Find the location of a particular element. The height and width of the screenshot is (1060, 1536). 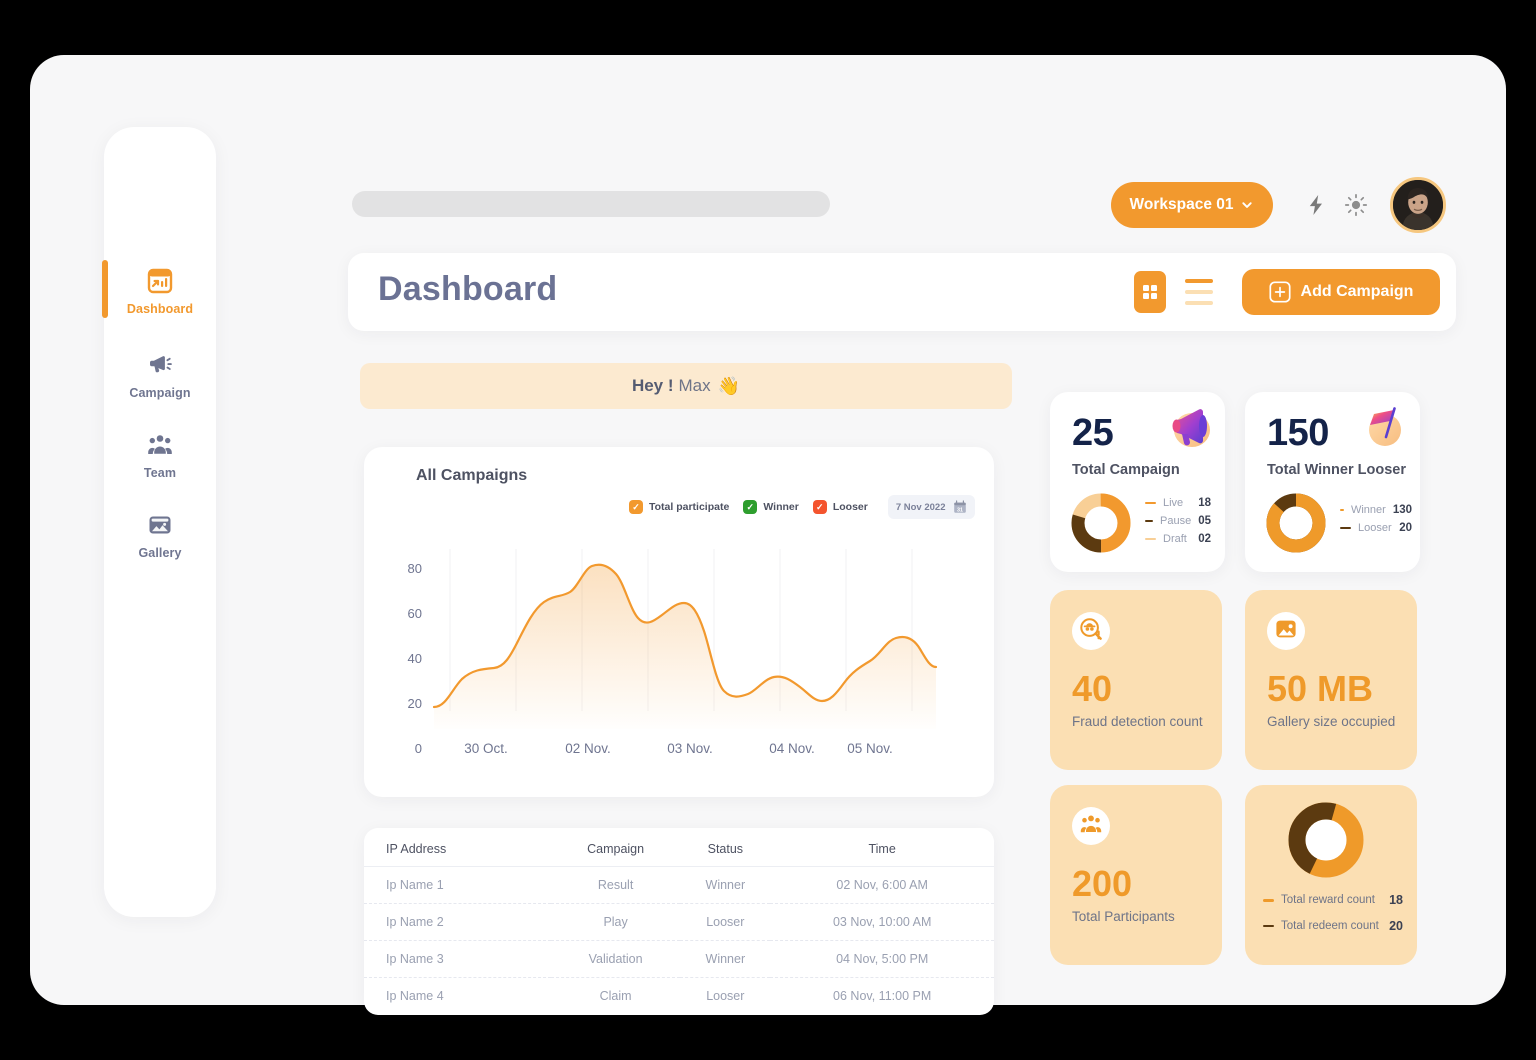

add-campaign-label: Add Campaign is located at coordinates (1357, 291).